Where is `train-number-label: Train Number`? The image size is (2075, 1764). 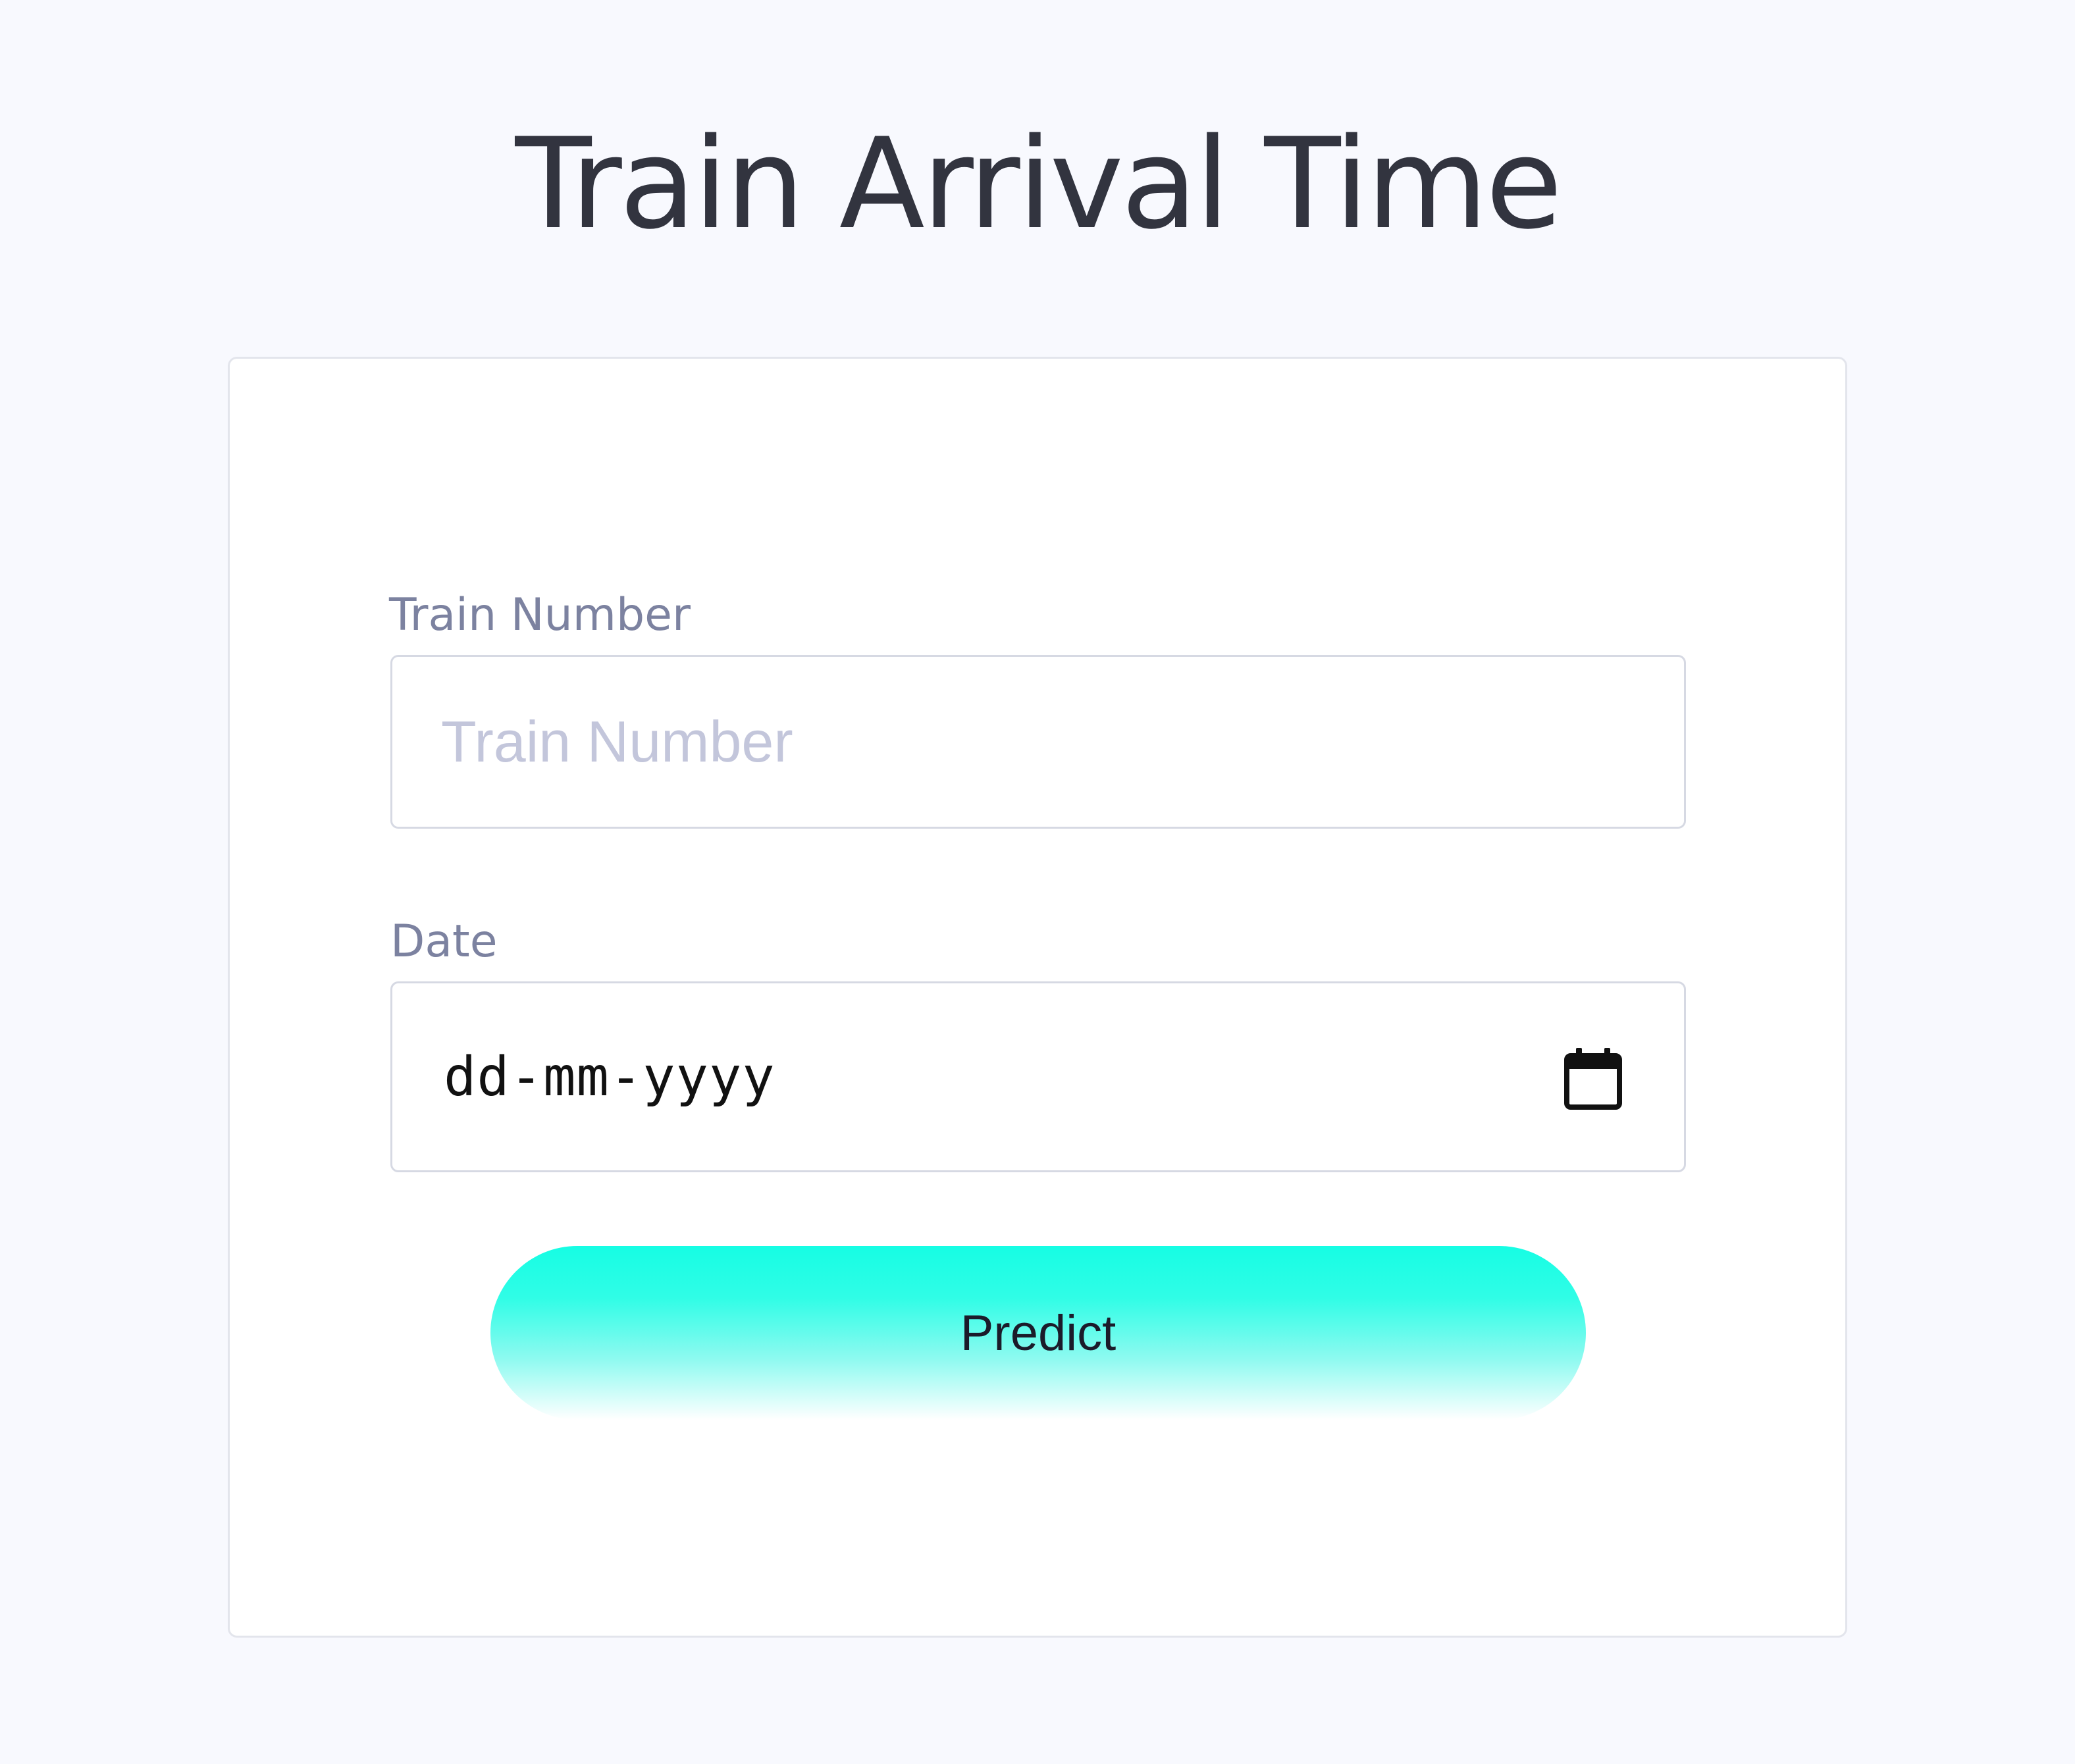 train-number-label: Train Number is located at coordinates (540, 615).